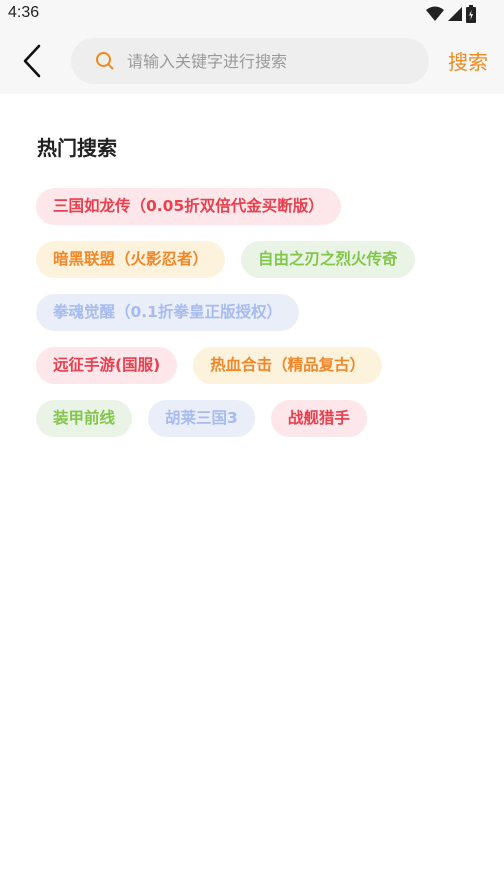 The width and height of the screenshot is (504, 896). What do you see at coordinates (468, 60) in the screenshot?
I see `search-button: 搜索` at bounding box center [468, 60].